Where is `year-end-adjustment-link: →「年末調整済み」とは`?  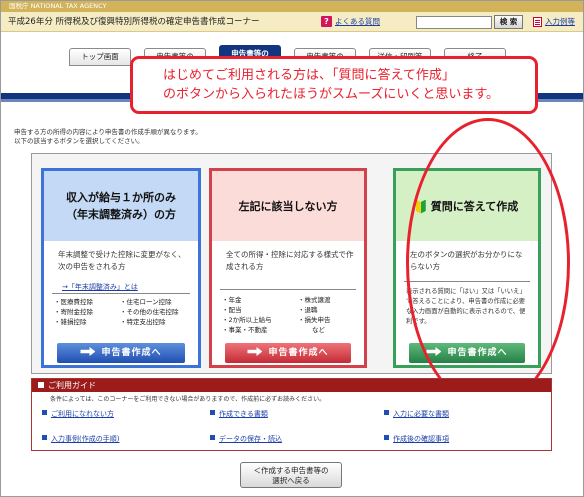
year-end-adjustment-link: →「年末調整済み」とは is located at coordinates (100, 287).